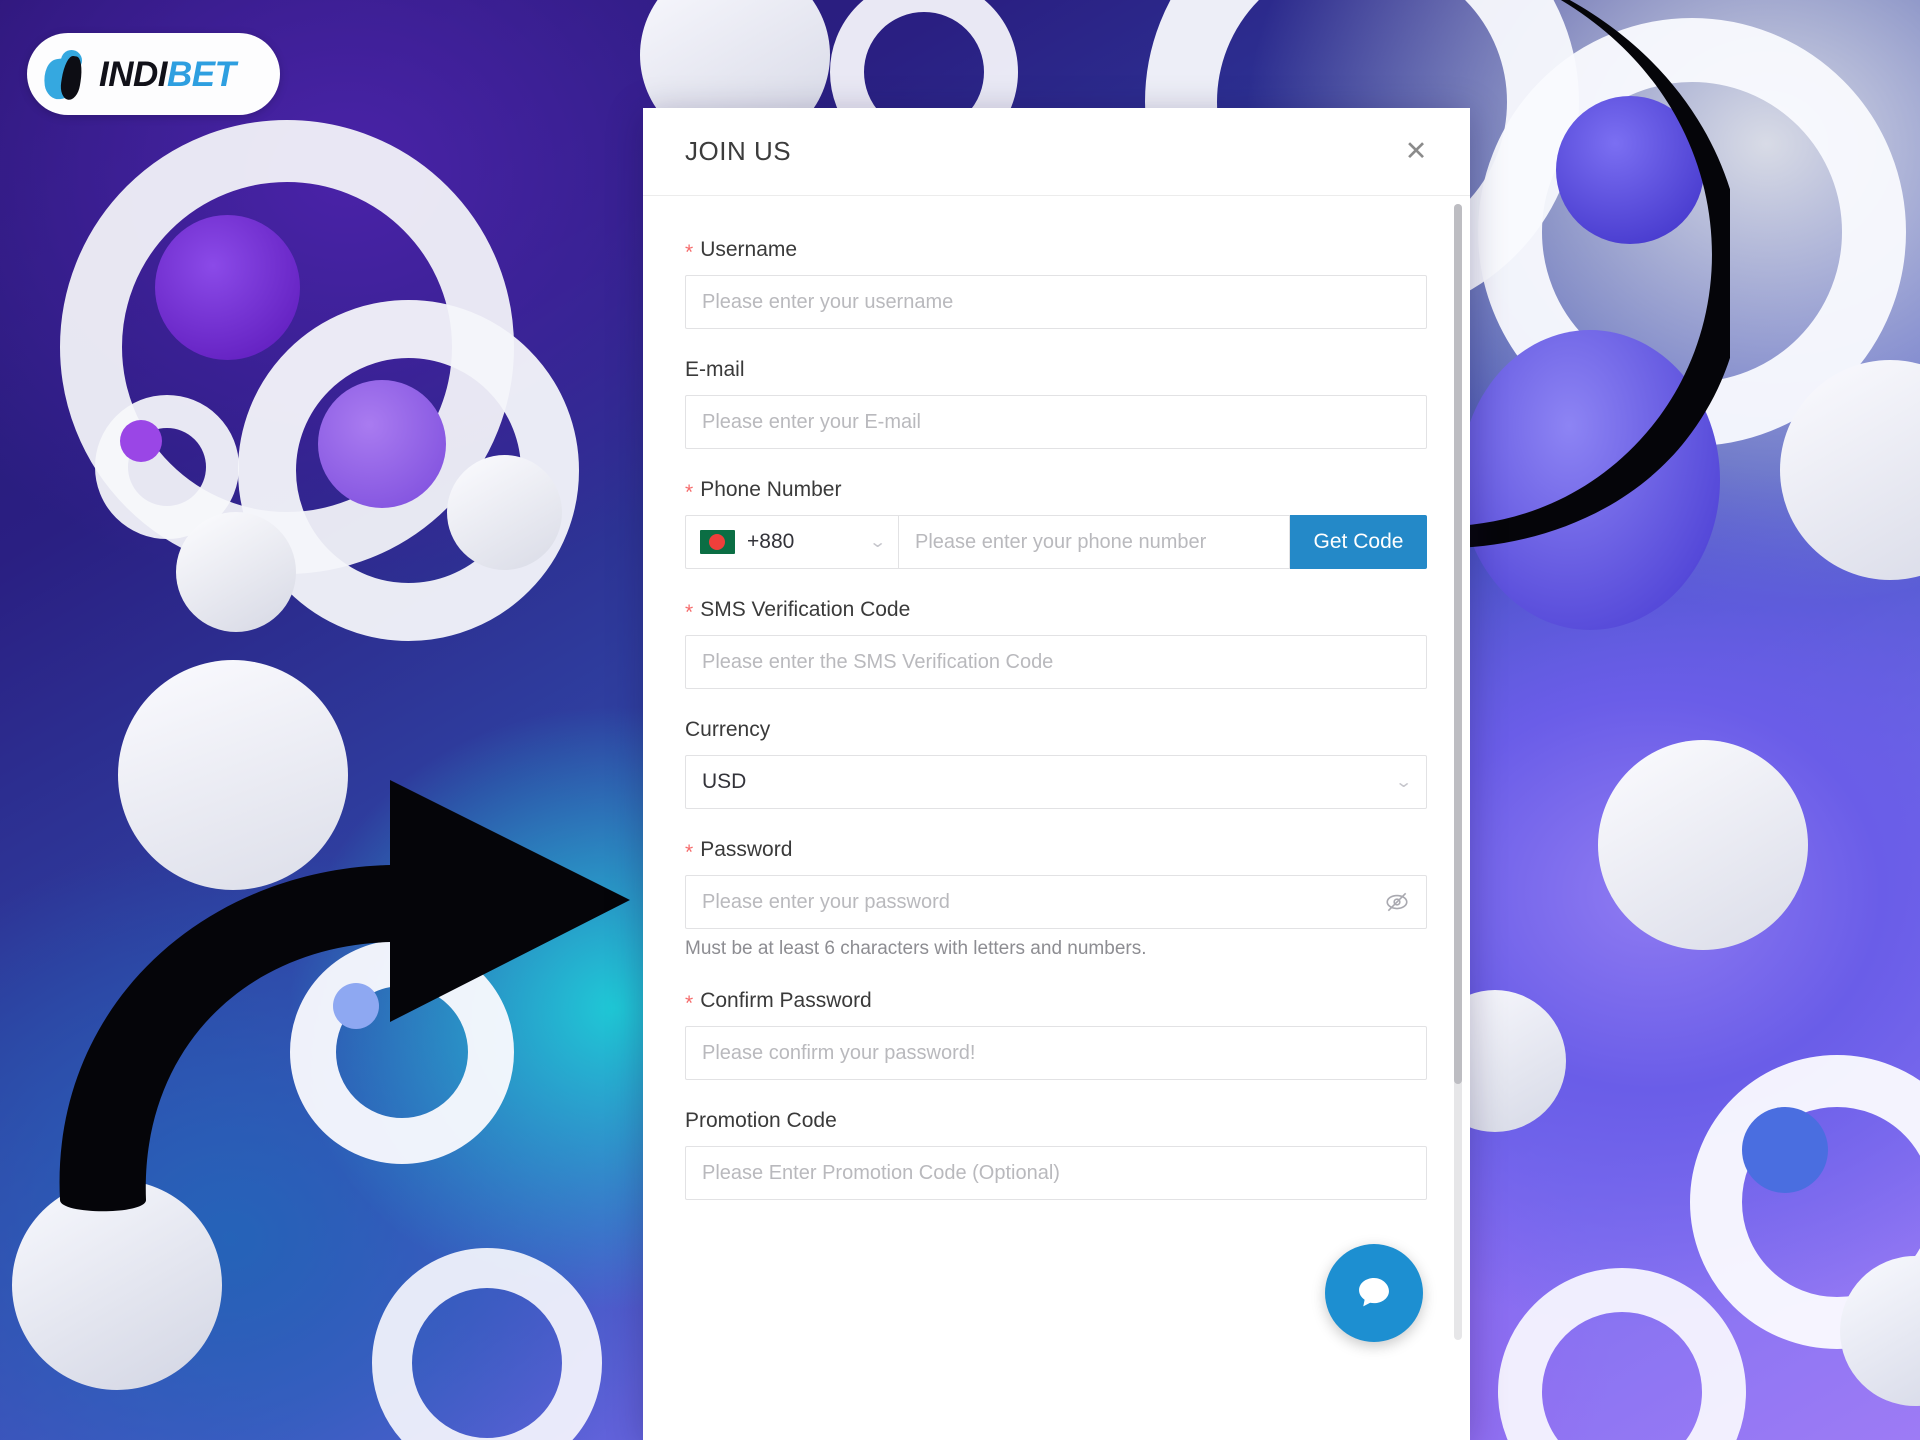 The height and width of the screenshot is (1440, 1920). I want to click on field-currency: Currency USD ⌄, so click(1056, 763).